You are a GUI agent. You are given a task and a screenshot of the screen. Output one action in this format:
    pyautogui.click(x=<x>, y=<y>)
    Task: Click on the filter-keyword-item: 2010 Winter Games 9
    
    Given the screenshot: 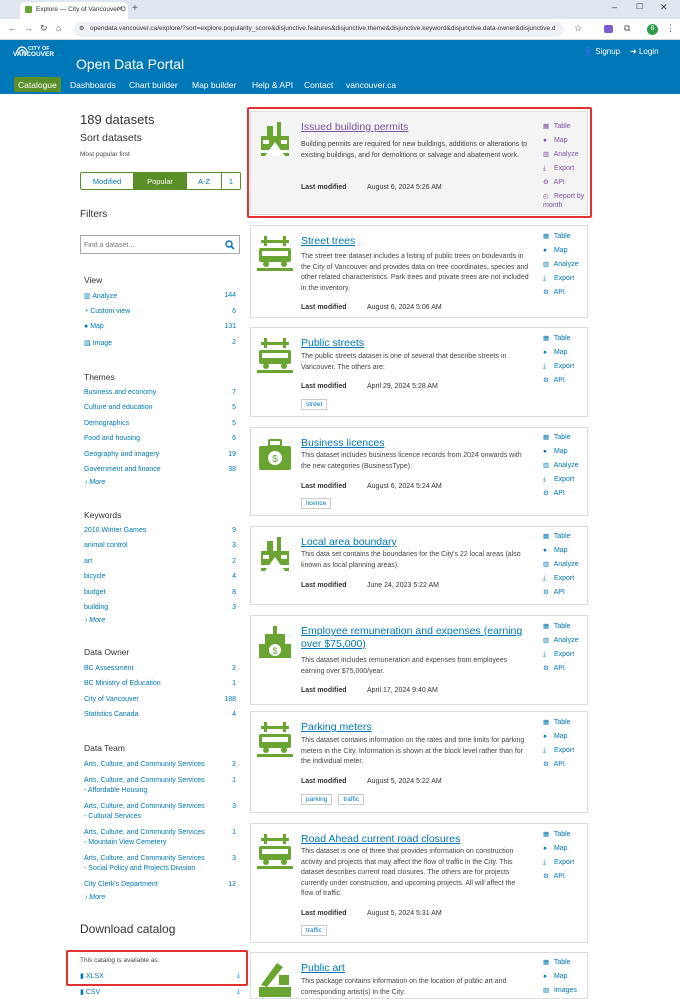 What is the action you would take?
    pyautogui.click(x=160, y=533)
    